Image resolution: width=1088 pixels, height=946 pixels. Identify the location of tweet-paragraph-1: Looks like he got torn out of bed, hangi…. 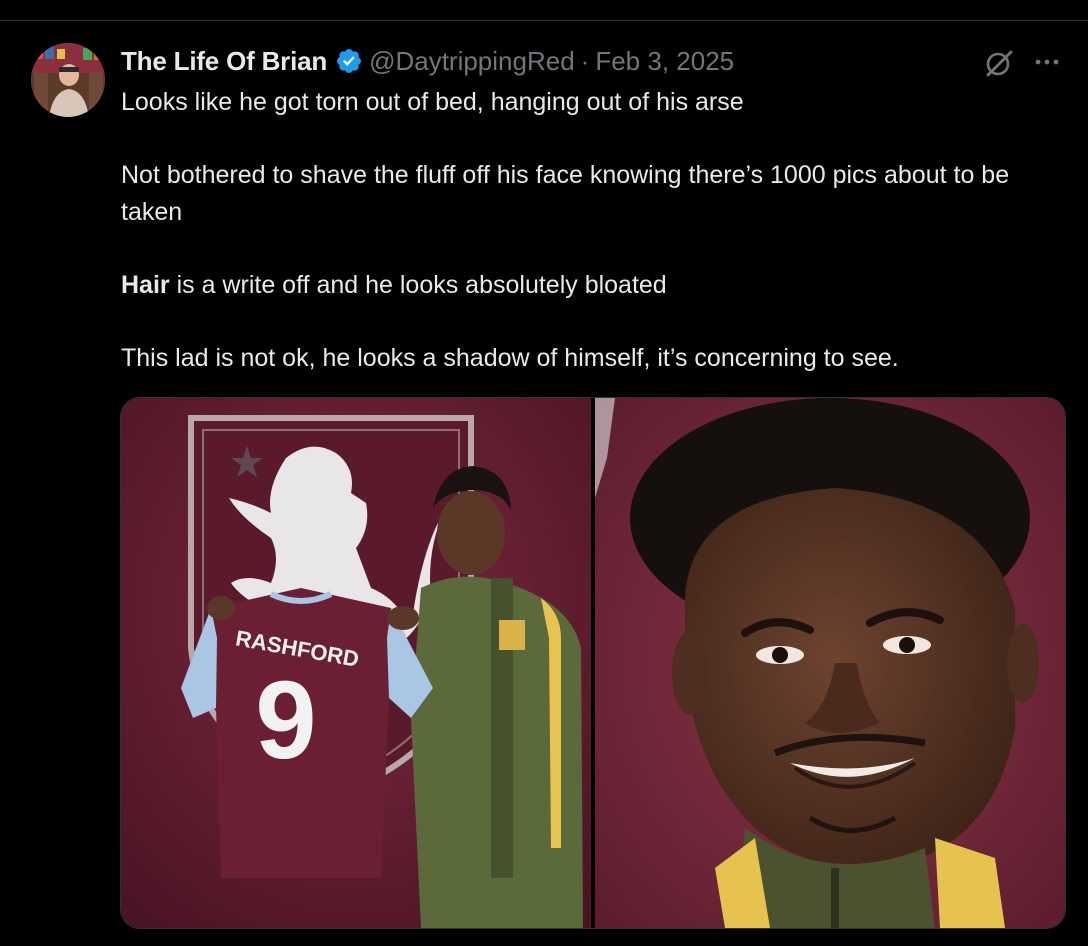
(432, 102).